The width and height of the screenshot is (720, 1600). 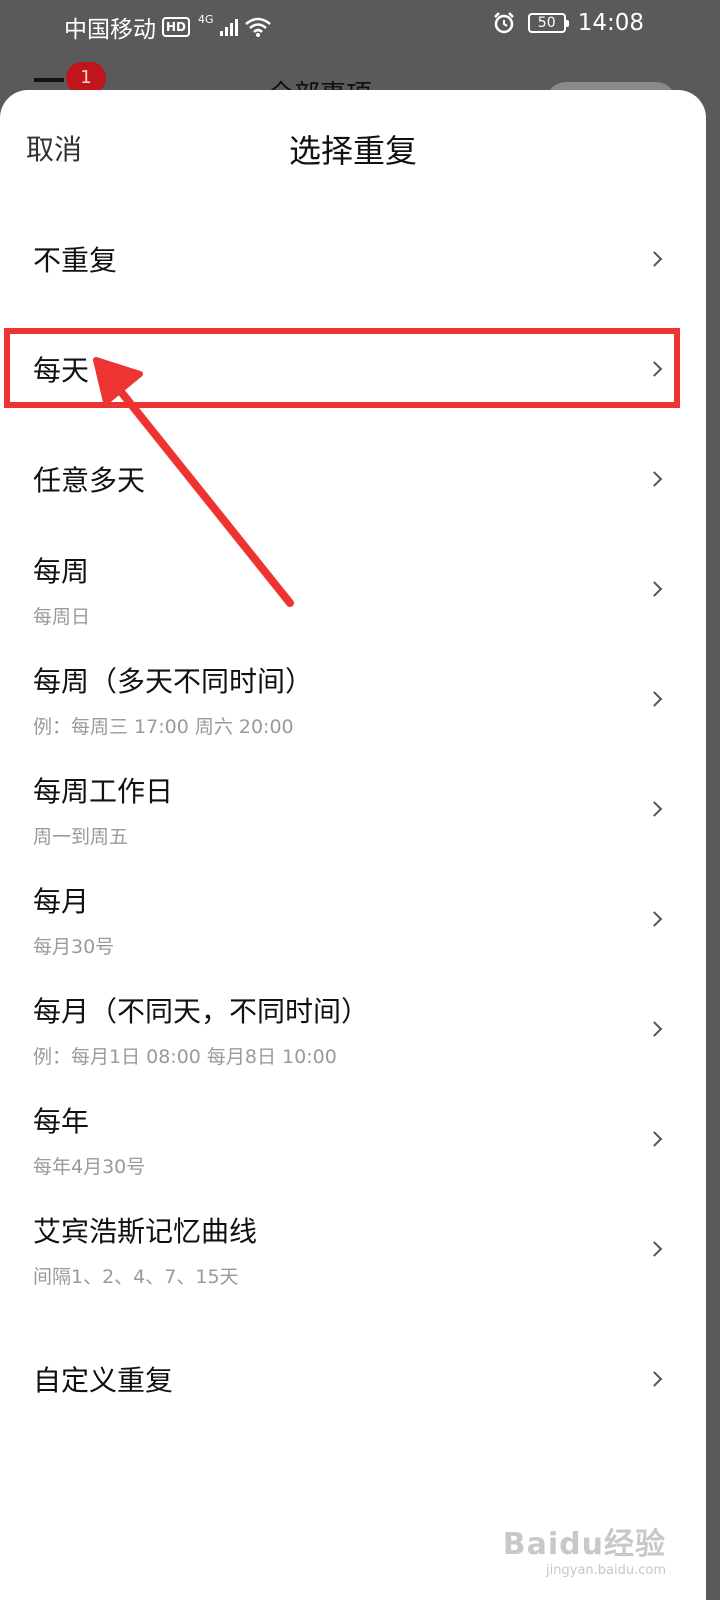 What do you see at coordinates (352, 151) in the screenshot?
I see `sheet-title: 选择重复` at bounding box center [352, 151].